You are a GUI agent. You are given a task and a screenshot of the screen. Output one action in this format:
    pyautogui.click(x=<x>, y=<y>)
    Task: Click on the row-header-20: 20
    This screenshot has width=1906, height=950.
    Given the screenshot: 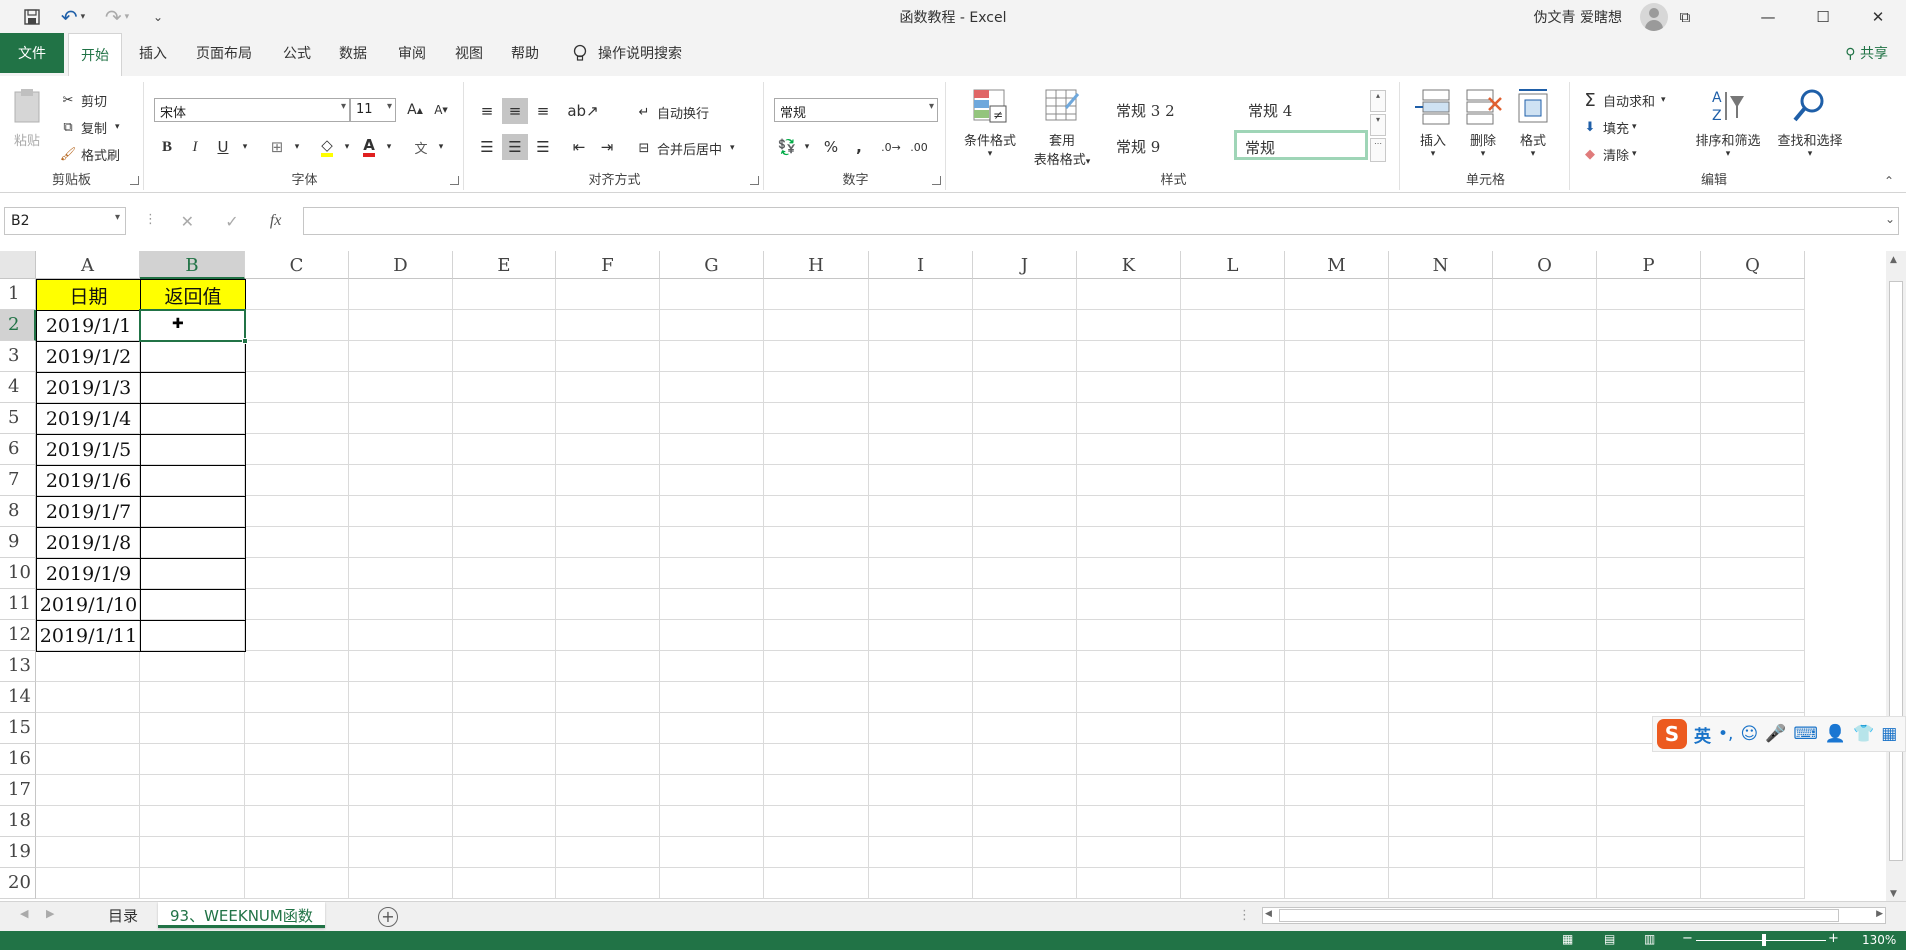 What is the action you would take?
    pyautogui.click(x=18, y=883)
    